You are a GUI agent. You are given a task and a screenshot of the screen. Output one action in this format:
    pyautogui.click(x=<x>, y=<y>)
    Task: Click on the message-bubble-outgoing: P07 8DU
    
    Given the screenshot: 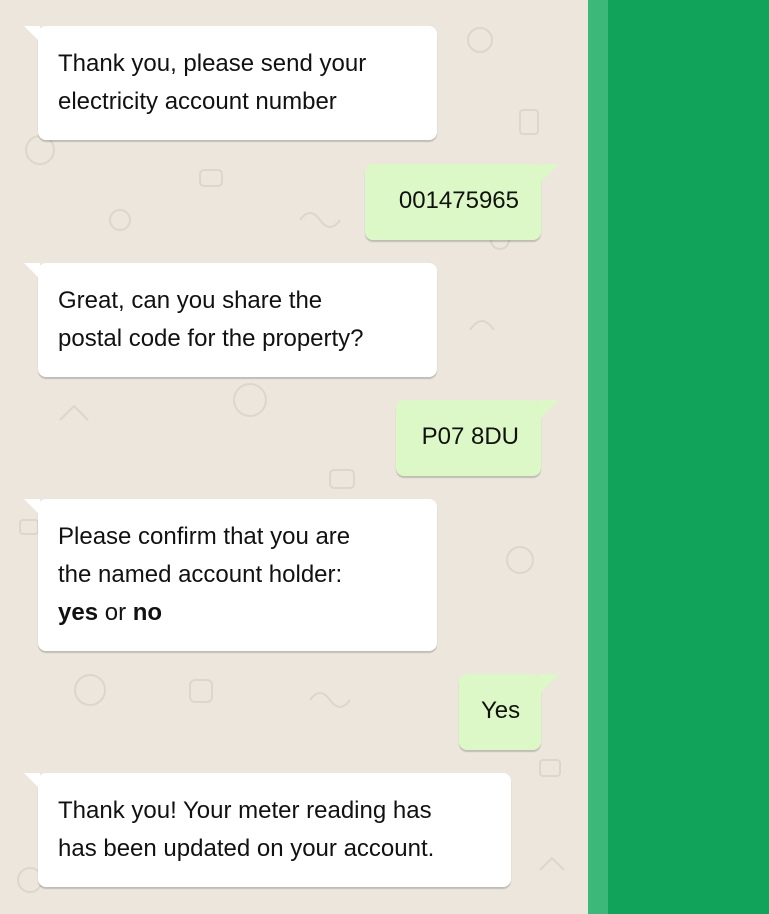 What is the action you would take?
    pyautogui.click(x=477, y=438)
    